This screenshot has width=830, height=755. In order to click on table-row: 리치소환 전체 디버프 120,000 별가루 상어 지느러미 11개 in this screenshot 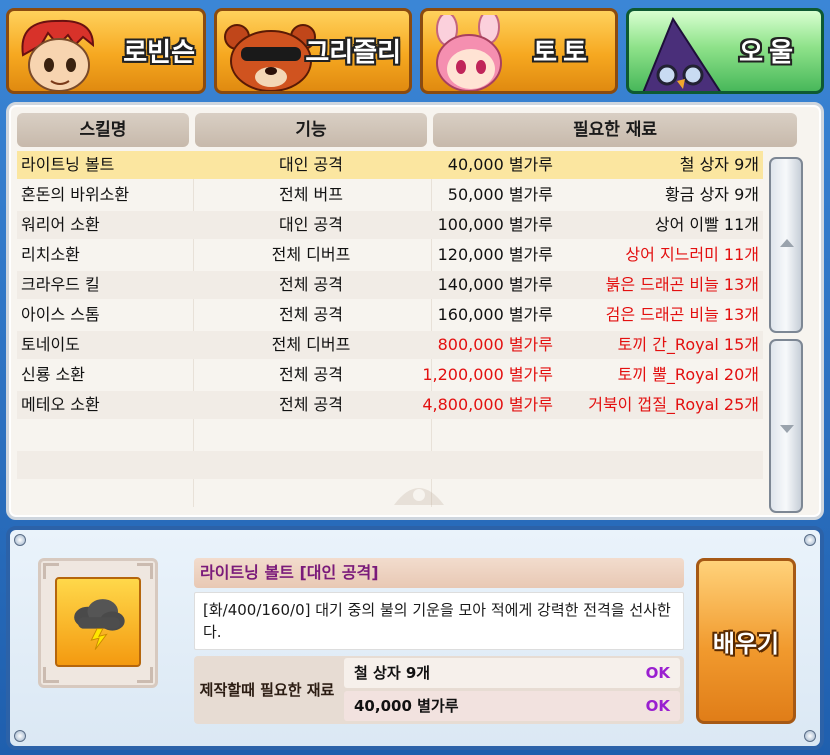, I will do `click(390, 255)`.